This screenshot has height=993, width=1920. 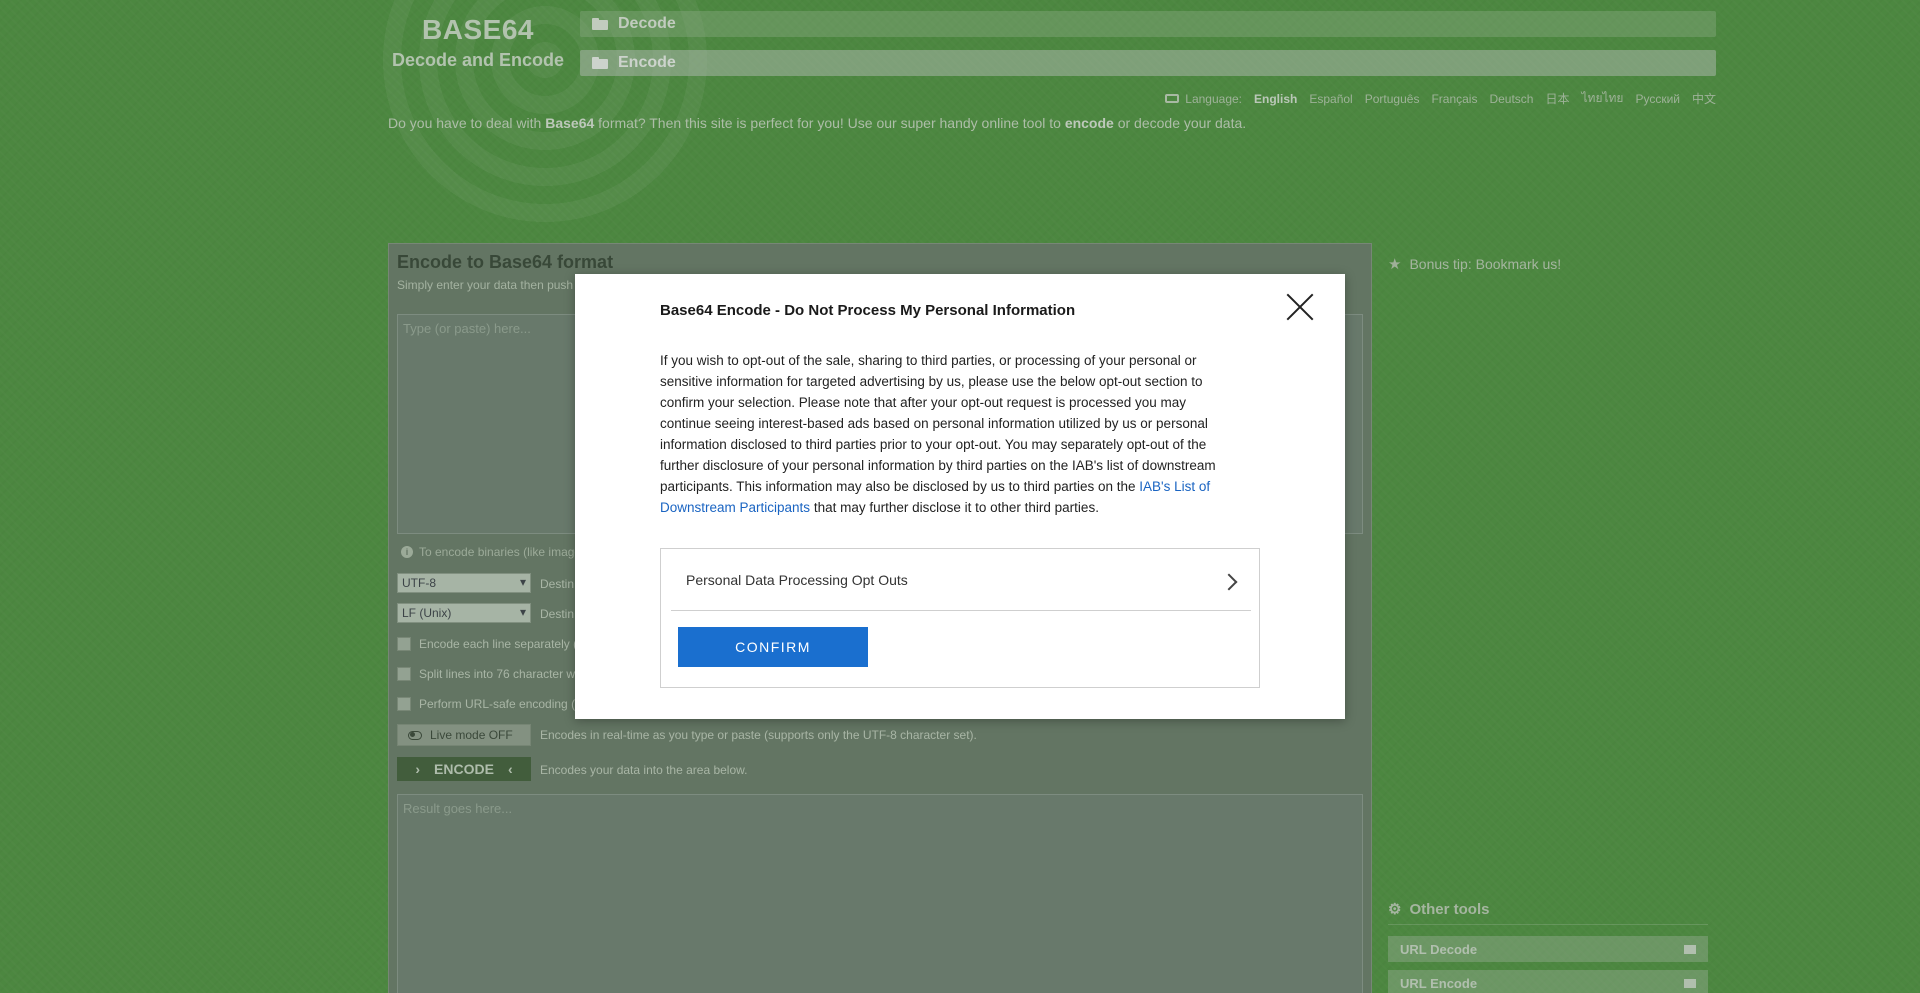 I want to click on optout-label: Personal Data Processing Opt Outs, so click(x=797, y=579).